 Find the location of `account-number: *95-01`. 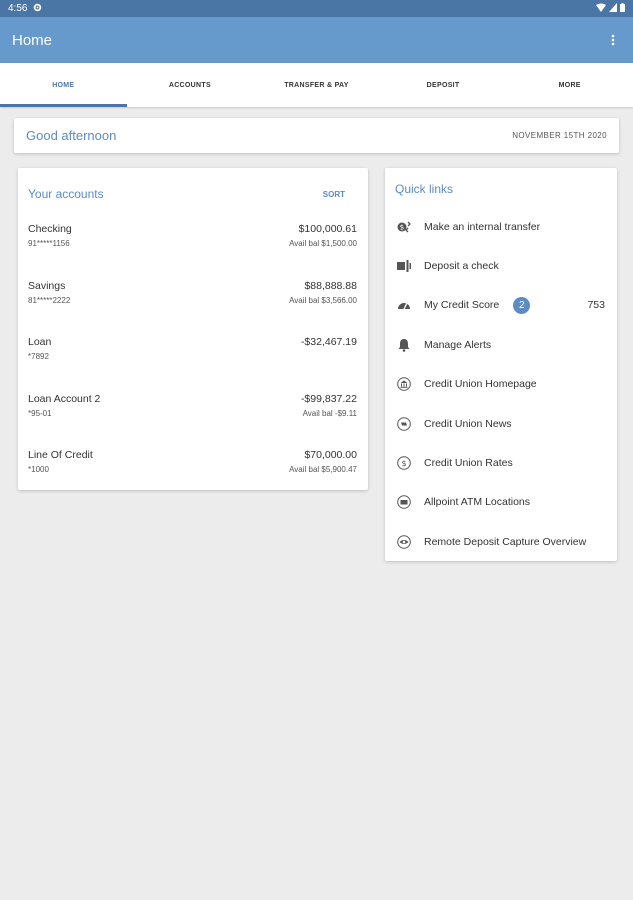

account-number: *95-01 is located at coordinates (40, 413).